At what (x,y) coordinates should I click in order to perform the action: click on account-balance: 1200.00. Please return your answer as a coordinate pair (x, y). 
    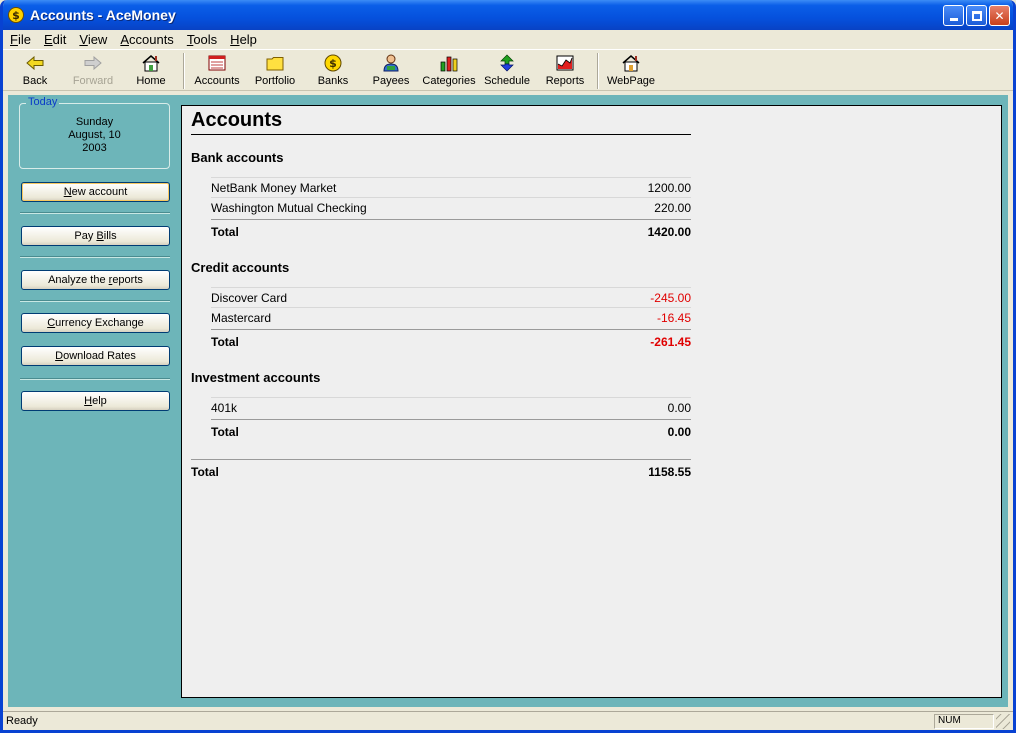
    Looking at the image, I should click on (669, 187).